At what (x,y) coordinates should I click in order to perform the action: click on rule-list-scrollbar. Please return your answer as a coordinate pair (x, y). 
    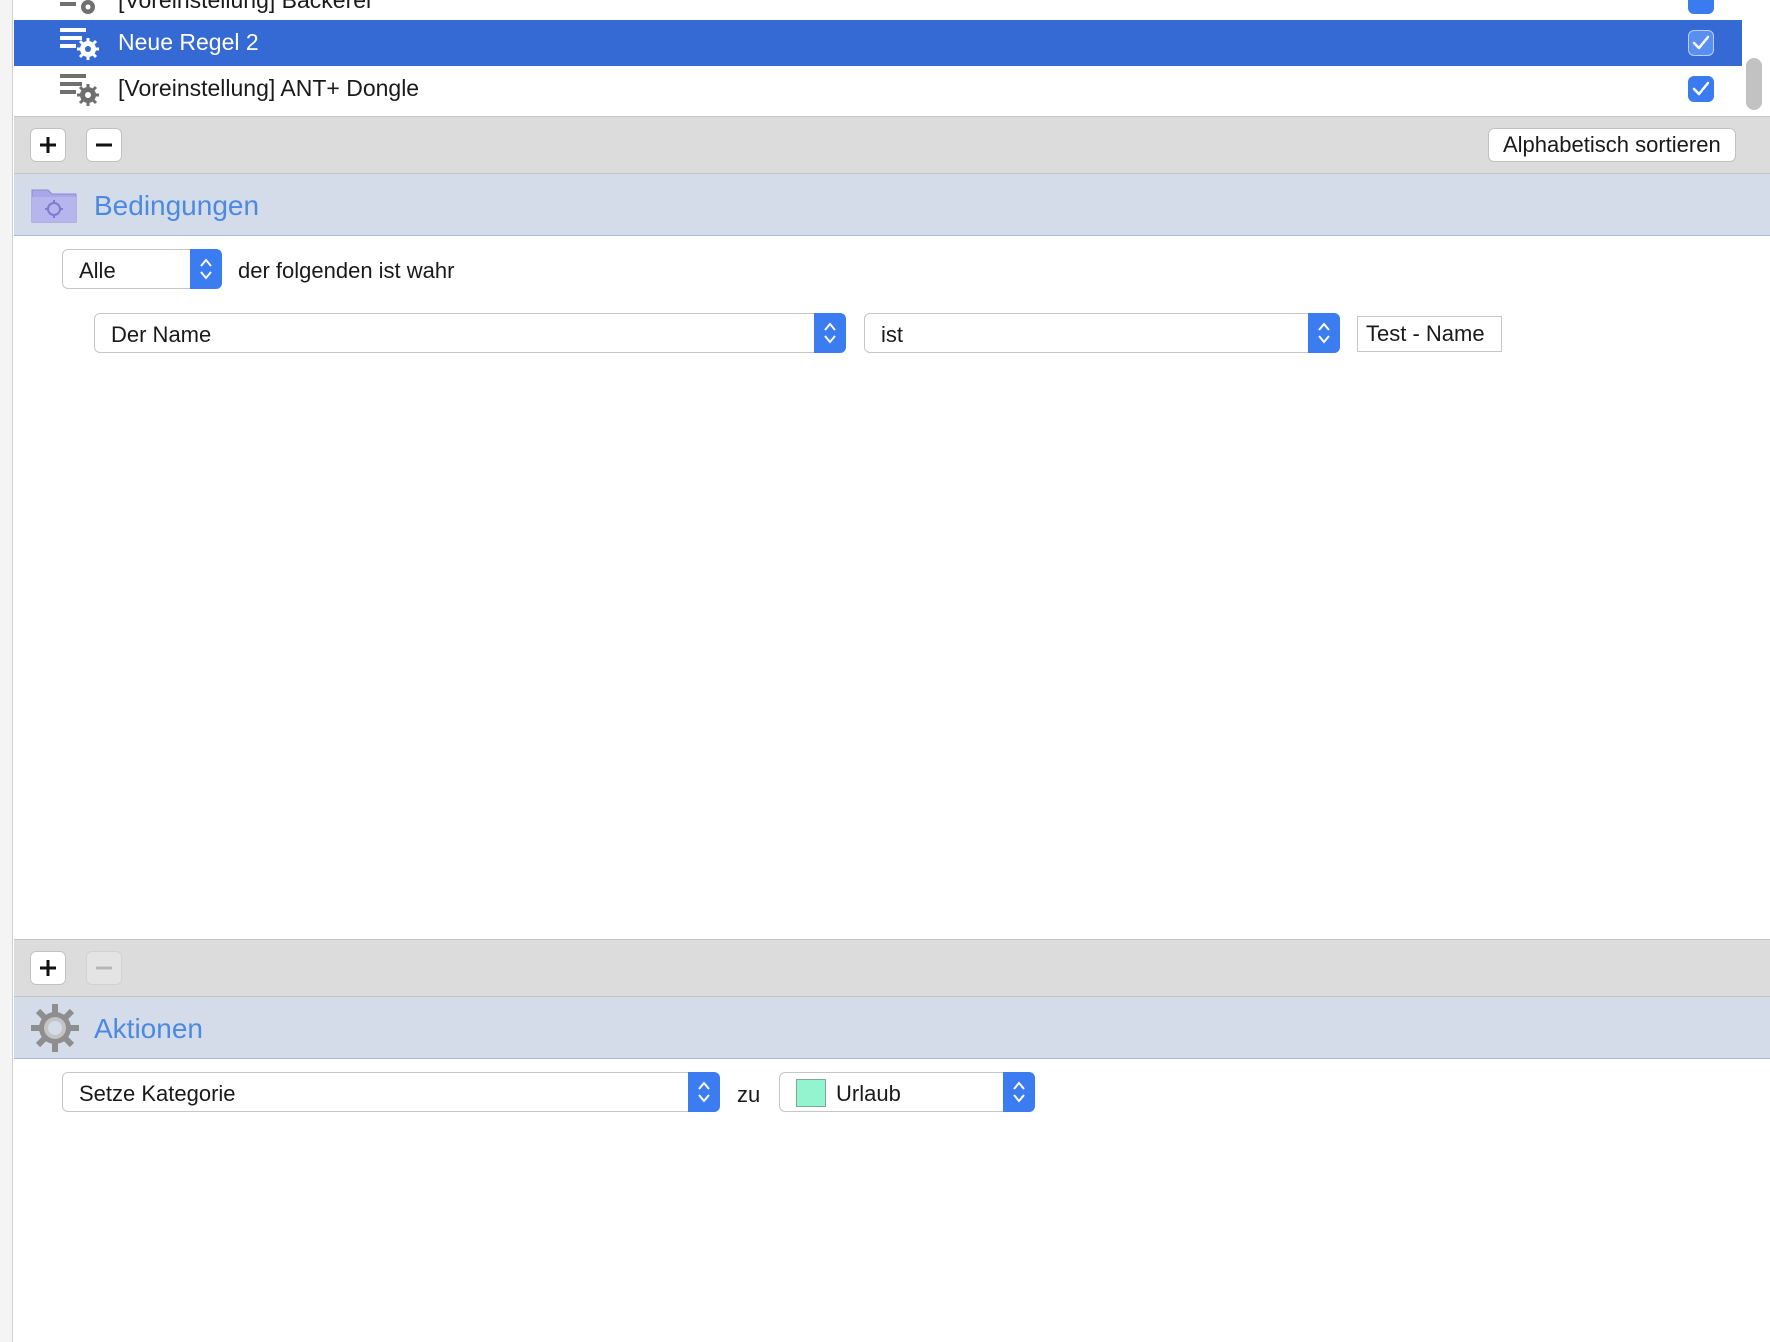
    Looking at the image, I should click on (1754, 84).